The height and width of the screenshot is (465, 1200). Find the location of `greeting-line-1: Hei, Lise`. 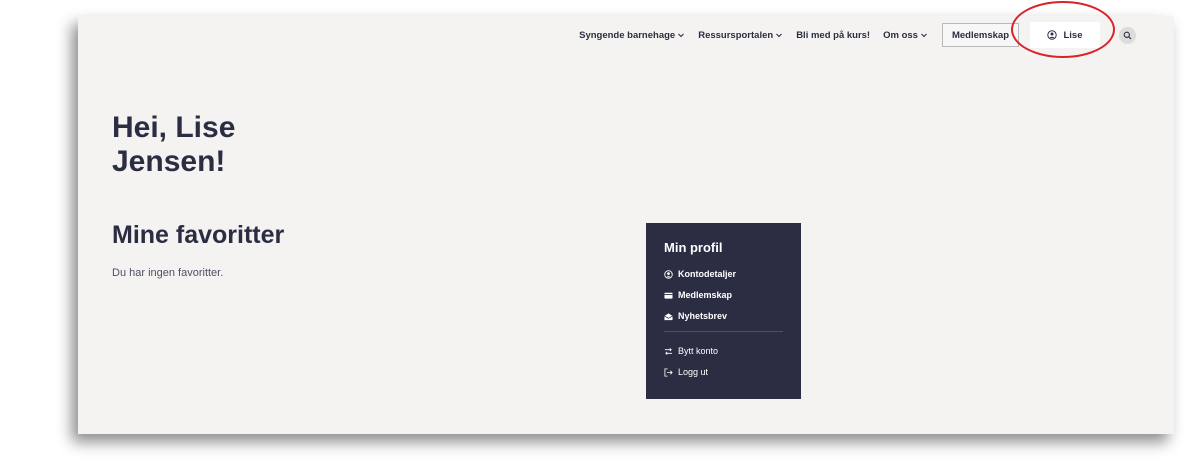

greeting-line-1: Hei, Lise is located at coordinates (174, 127).